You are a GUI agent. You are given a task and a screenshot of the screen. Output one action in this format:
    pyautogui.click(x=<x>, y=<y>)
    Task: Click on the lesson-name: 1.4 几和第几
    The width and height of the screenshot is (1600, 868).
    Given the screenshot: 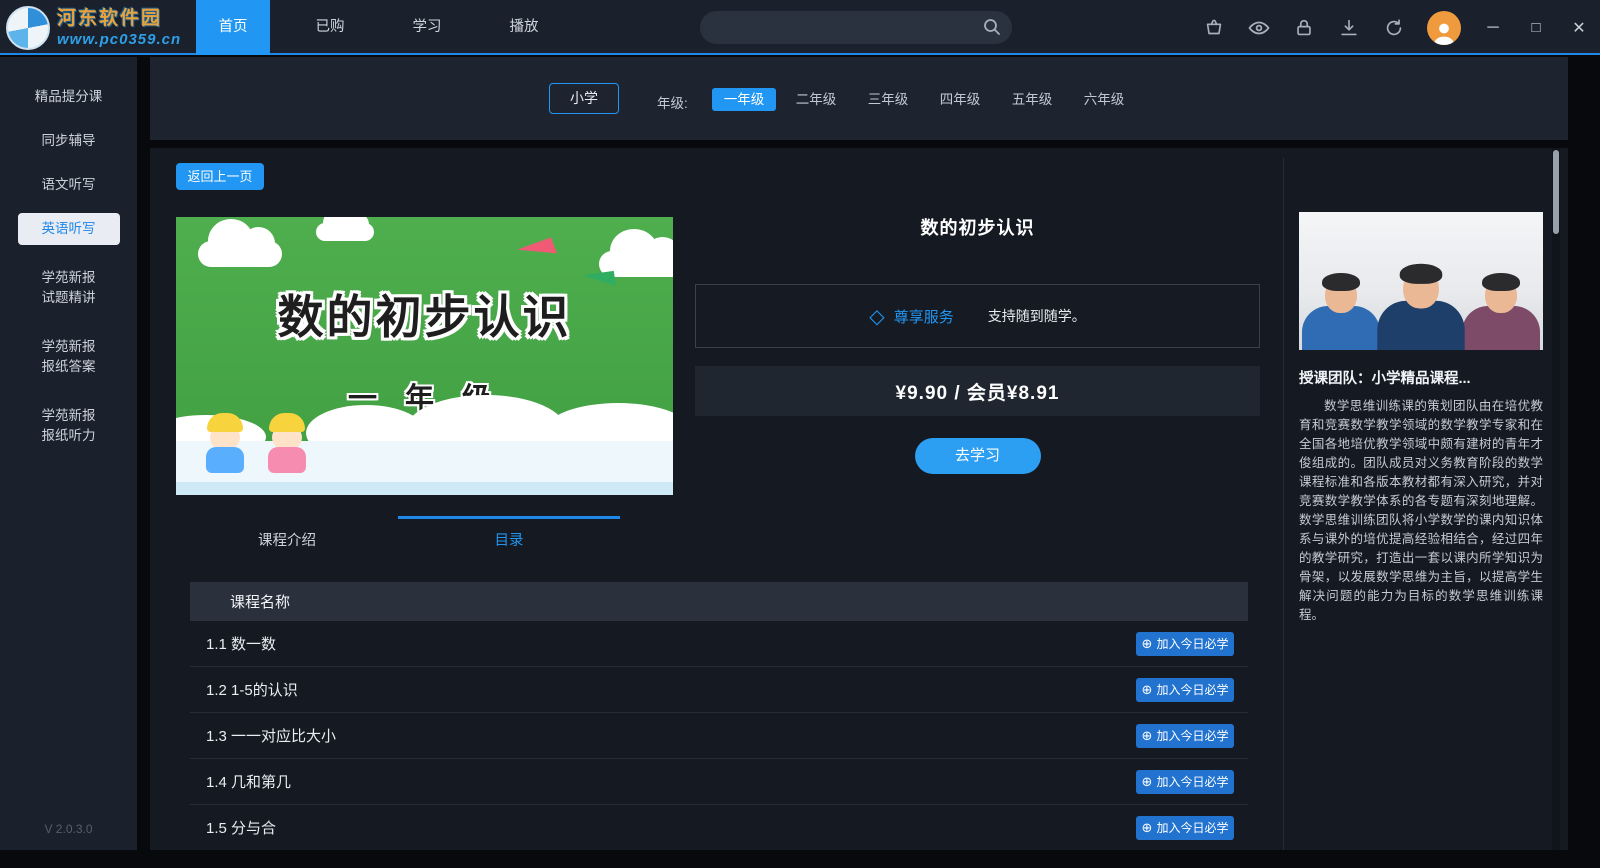 What is the action you would take?
    pyautogui.click(x=249, y=782)
    